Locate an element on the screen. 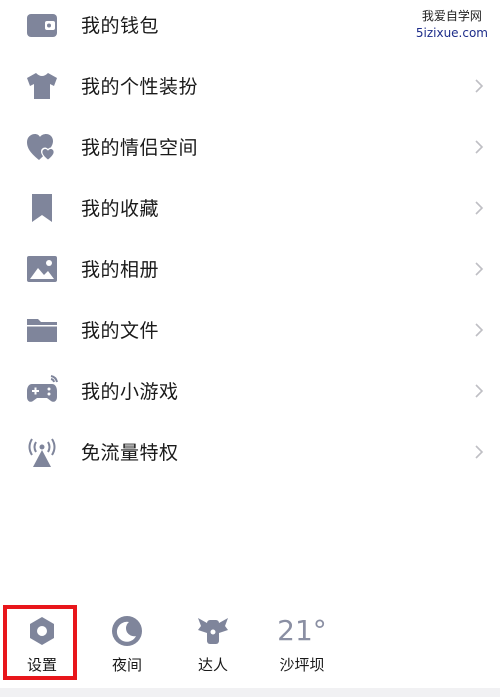  menu-item-label: 我的情侣空间 is located at coordinates (140, 148).